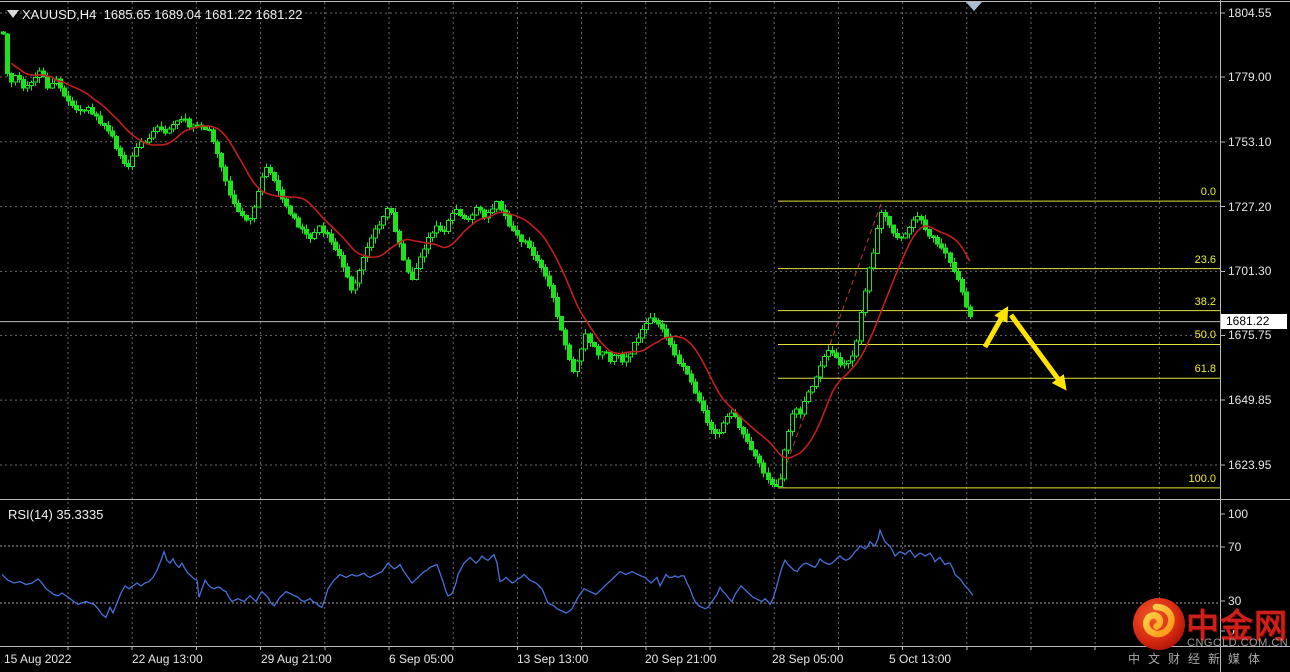  I want to click on logo-domain-text: CNGOLD.COM.CN, so click(1238, 643).